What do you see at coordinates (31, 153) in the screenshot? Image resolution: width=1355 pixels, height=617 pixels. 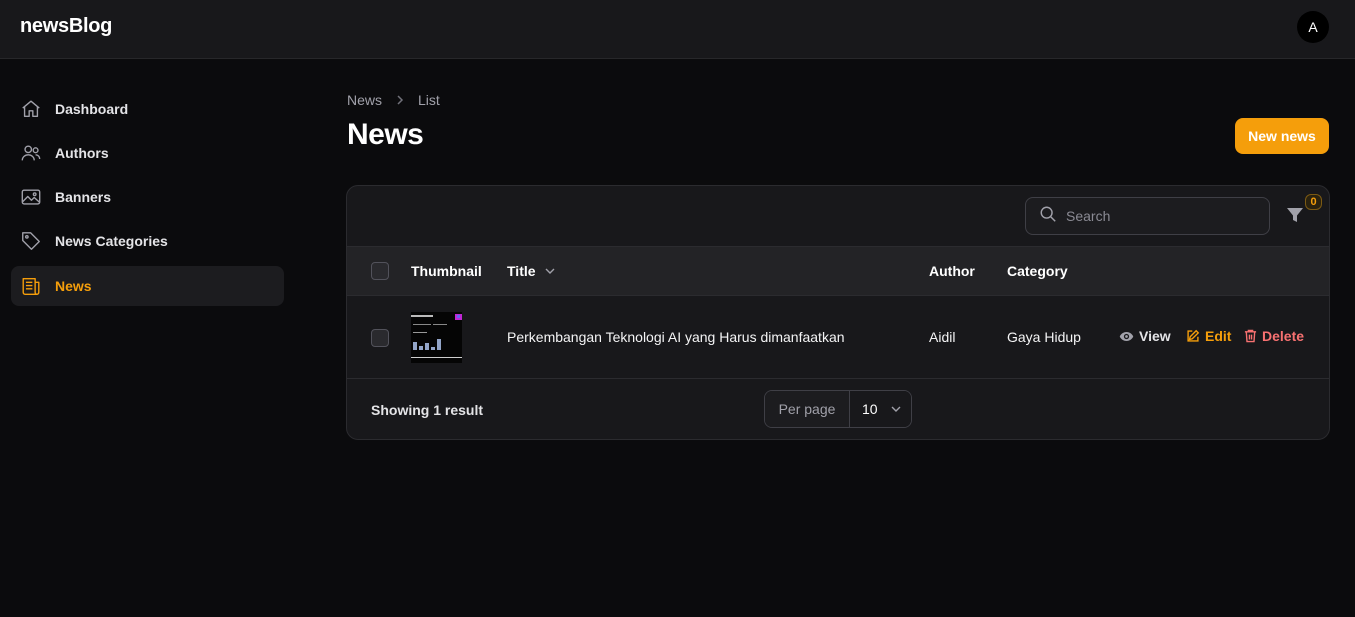 I see `users-icon` at bounding box center [31, 153].